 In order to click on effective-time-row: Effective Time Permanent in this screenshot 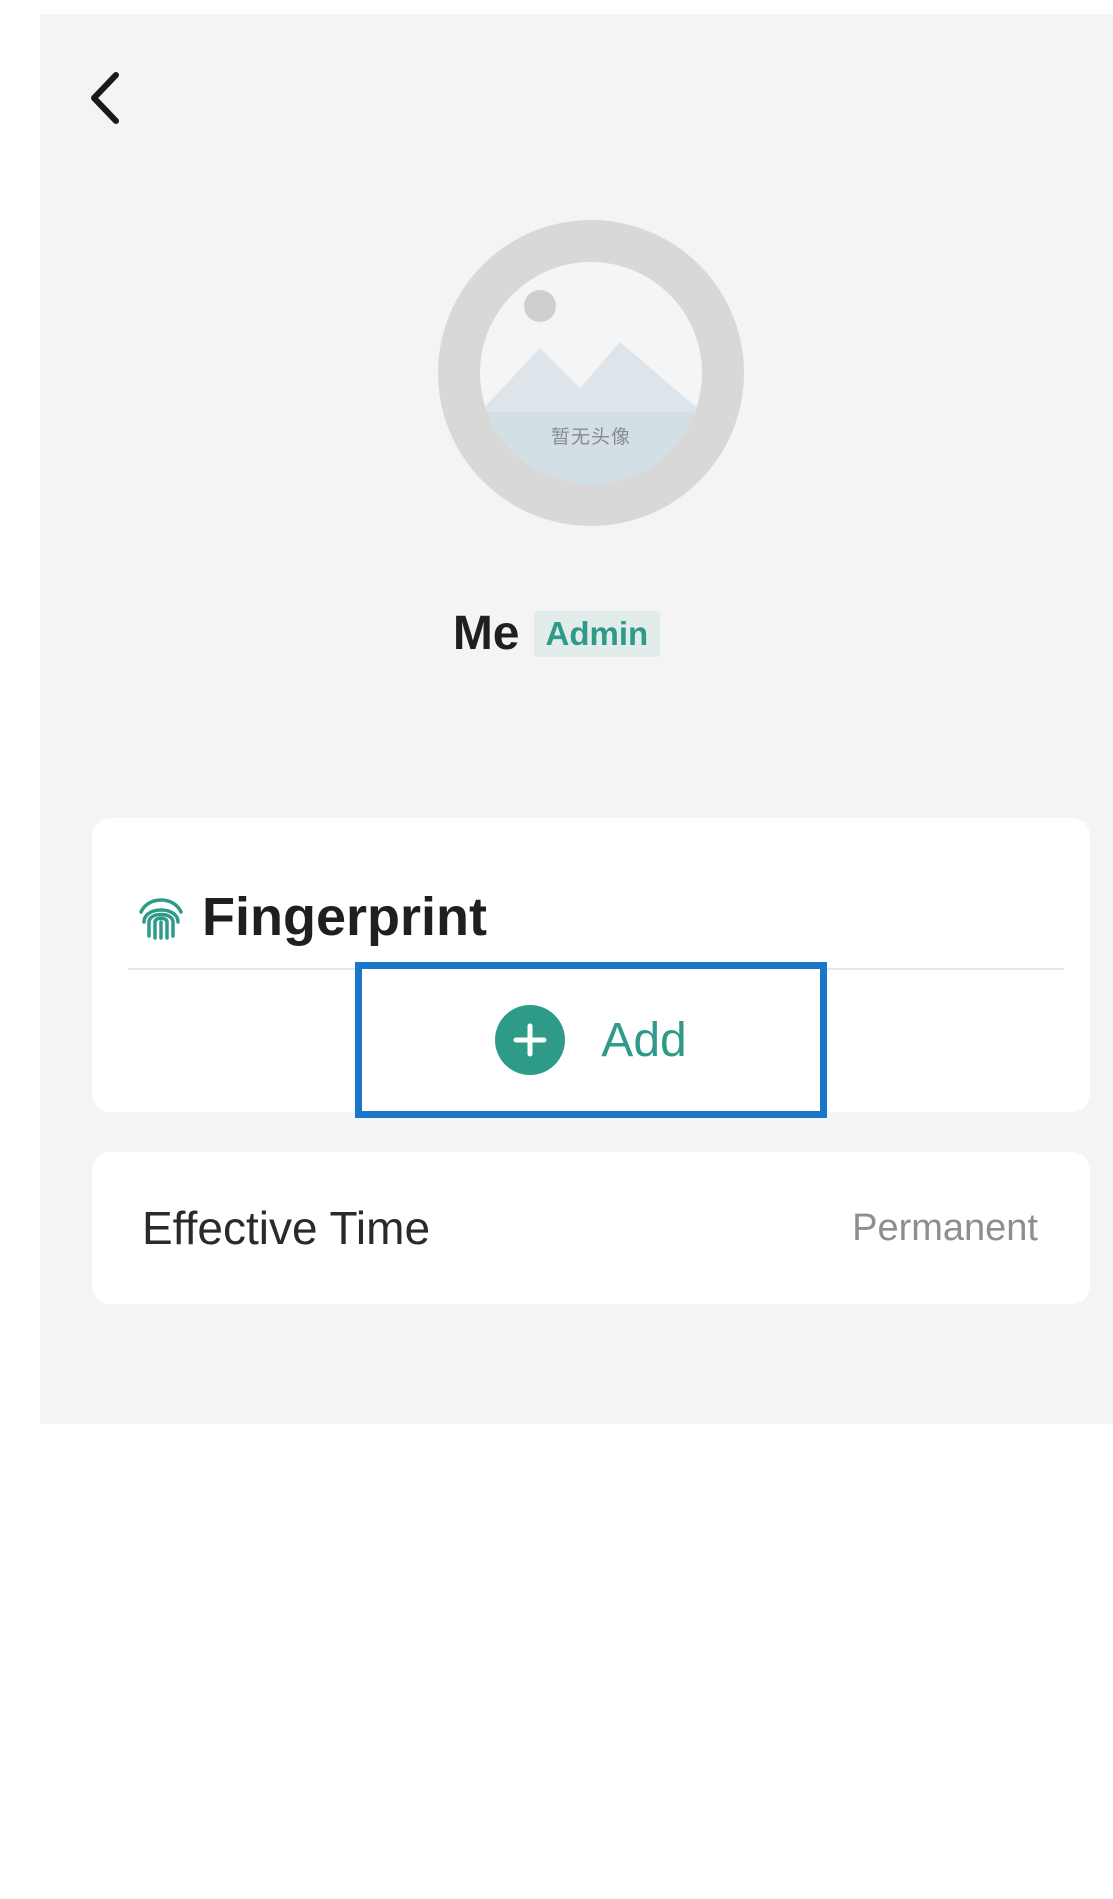, I will do `click(591, 1228)`.